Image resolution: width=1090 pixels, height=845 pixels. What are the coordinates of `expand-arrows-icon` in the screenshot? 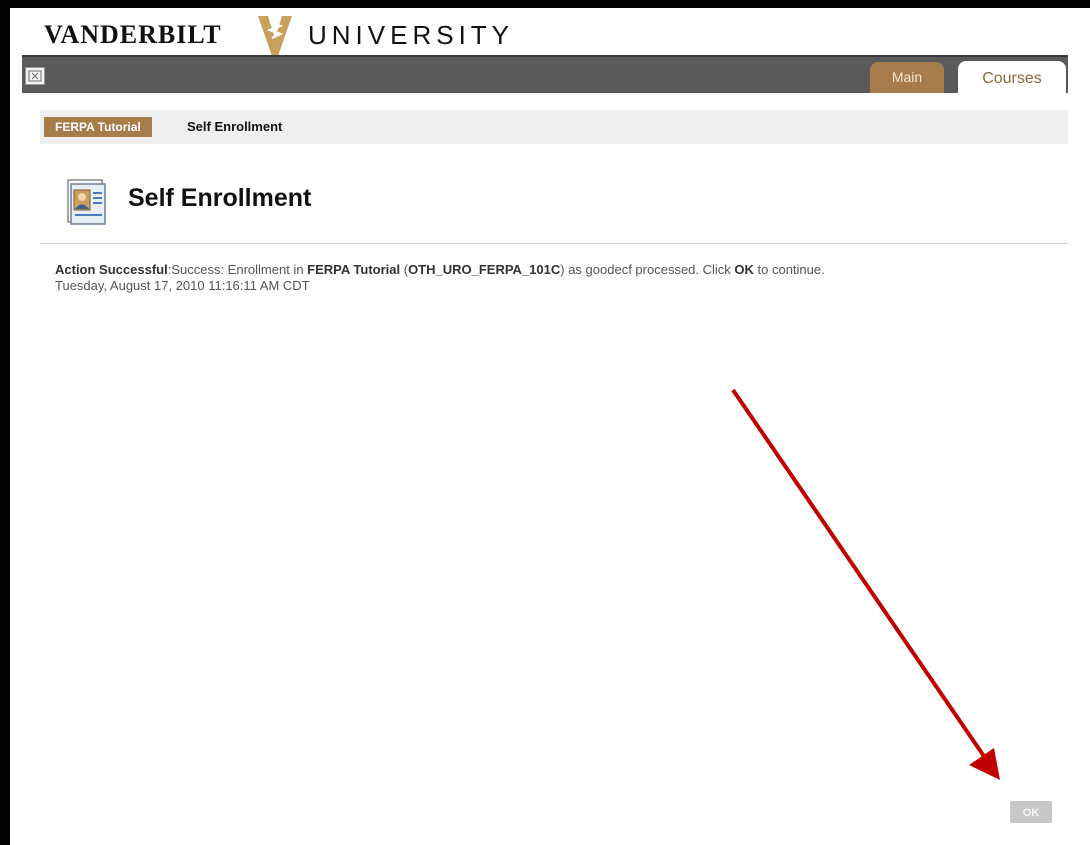 It's located at (35, 76).